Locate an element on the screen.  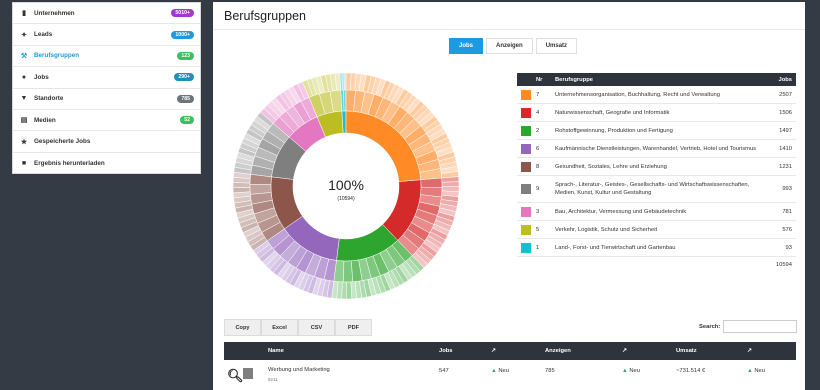
copy-button: Copy is located at coordinates (242, 327).